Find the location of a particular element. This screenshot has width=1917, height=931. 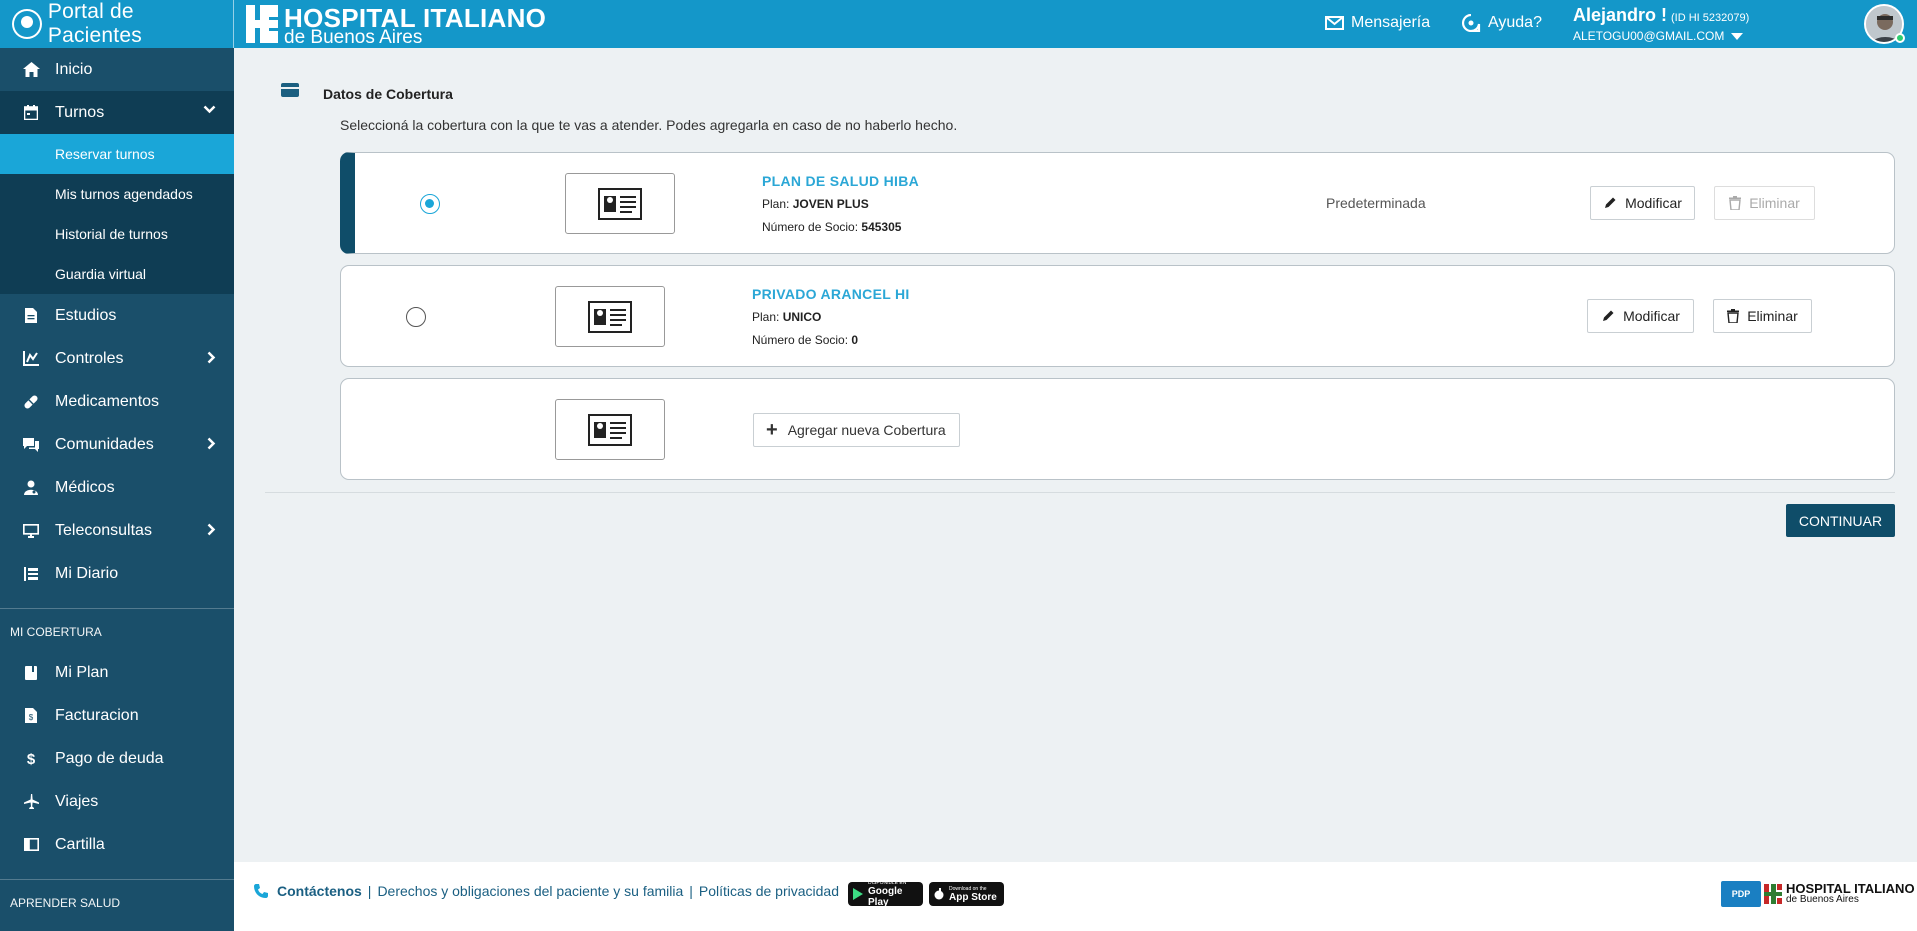

help-icon is located at coordinates (1471, 23).